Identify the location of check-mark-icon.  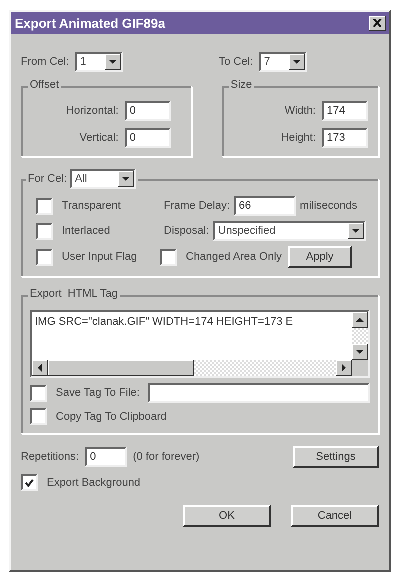
(29, 482).